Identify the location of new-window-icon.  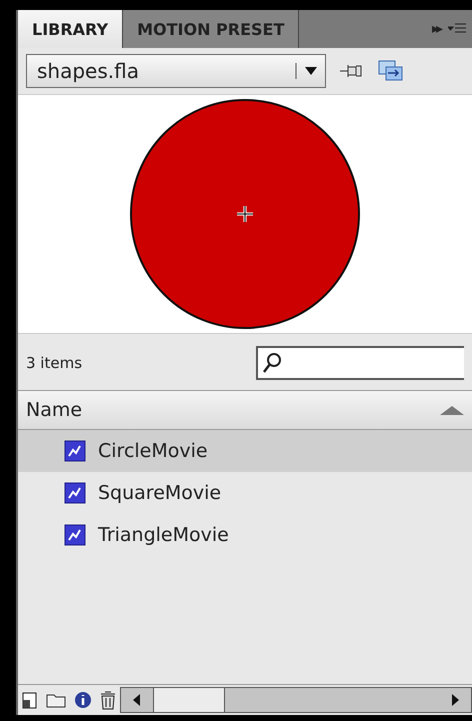
(391, 71).